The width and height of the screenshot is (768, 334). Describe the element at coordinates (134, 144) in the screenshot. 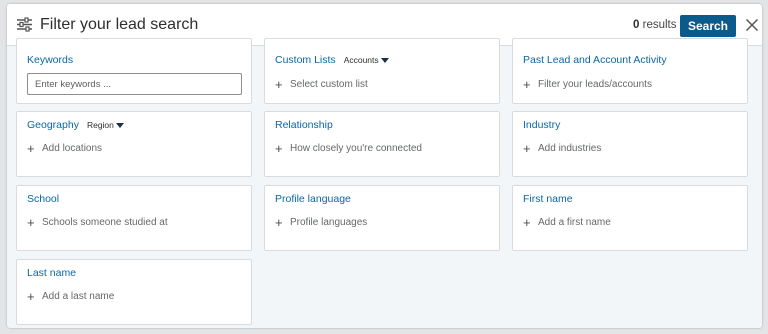

I see `filter-card-geography: Geography Region + Add locations` at that location.